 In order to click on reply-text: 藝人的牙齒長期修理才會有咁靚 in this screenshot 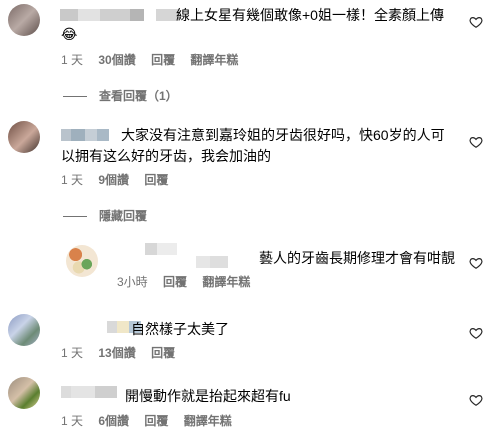, I will do `click(357, 258)`.